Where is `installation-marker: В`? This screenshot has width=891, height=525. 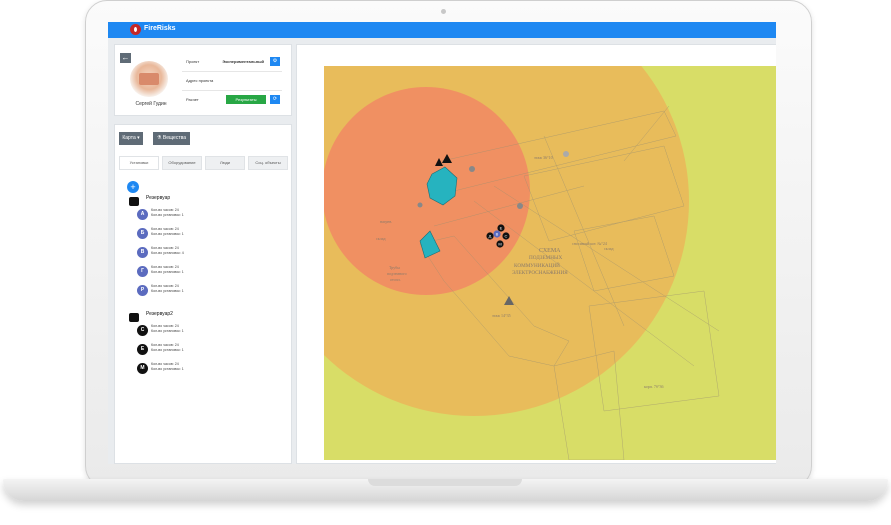 installation-marker: В is located at coordinates (497, 234).